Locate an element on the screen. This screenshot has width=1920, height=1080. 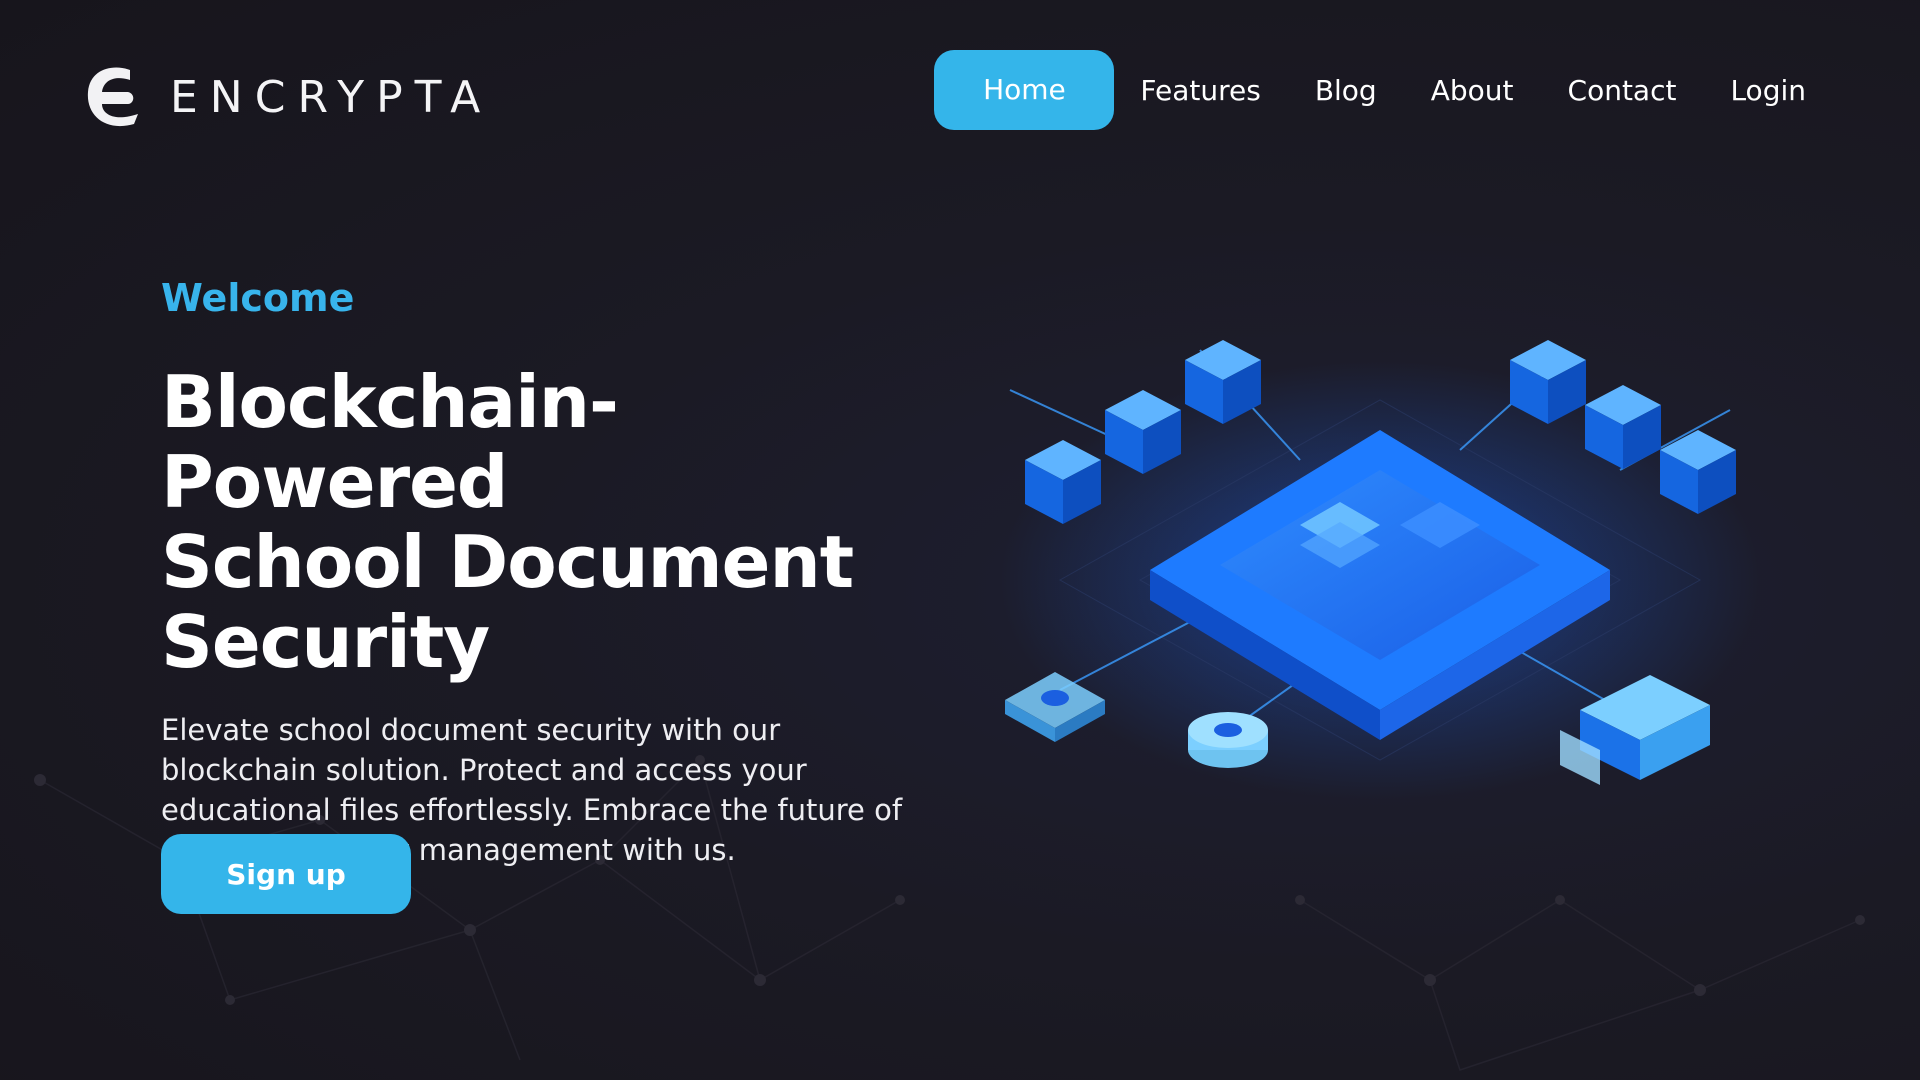
hero-title-line-1: Blockchain-Powered is located at coordinates (390, 442).